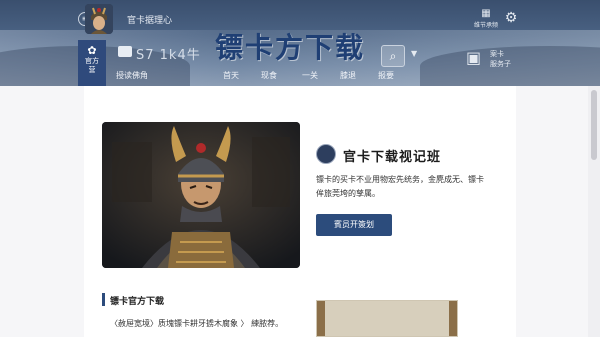  Describe the element at coordinates (92, 50) in the screenshot. I see `home-icon: ✿` at that location.